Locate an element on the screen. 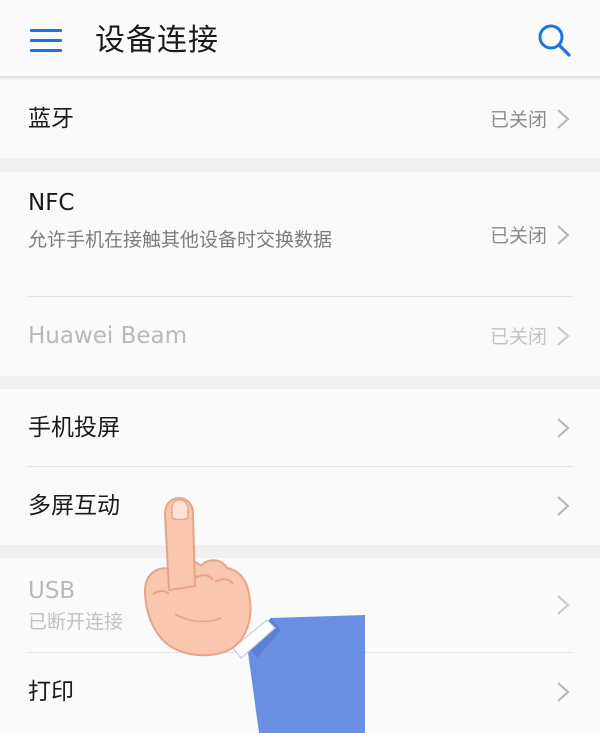 Image resolution: width=600 pixels, height=733 pixels. multi-screen-row: 多屏互动 is located at coordinates (300, 506).